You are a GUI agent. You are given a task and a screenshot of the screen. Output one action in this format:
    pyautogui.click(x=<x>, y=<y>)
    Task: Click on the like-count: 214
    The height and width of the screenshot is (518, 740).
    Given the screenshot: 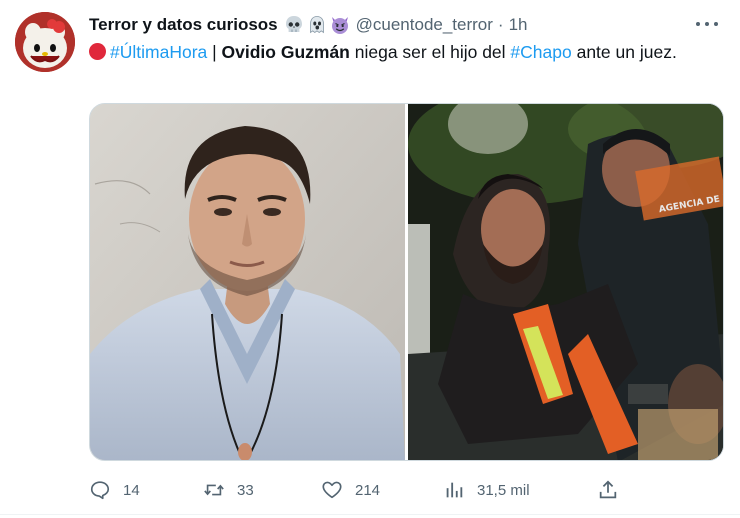 What is the action you would take?
    pyautogui.click(x=368, y=490)
    